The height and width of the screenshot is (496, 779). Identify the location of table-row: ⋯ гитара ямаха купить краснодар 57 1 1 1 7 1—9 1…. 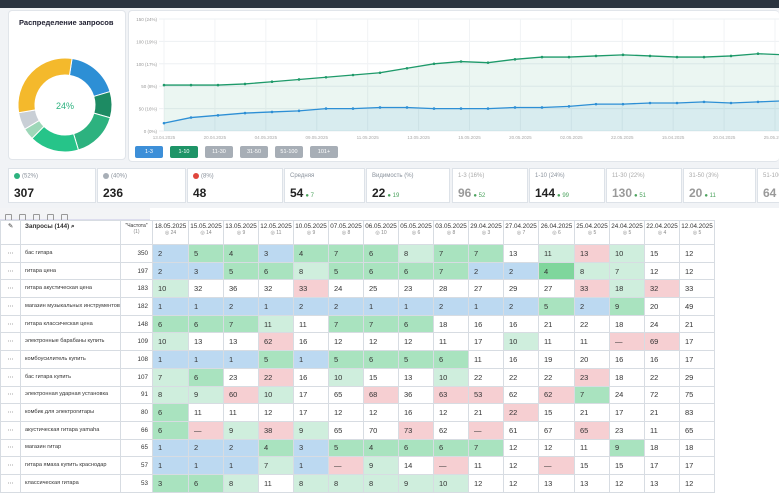
(357, 465).